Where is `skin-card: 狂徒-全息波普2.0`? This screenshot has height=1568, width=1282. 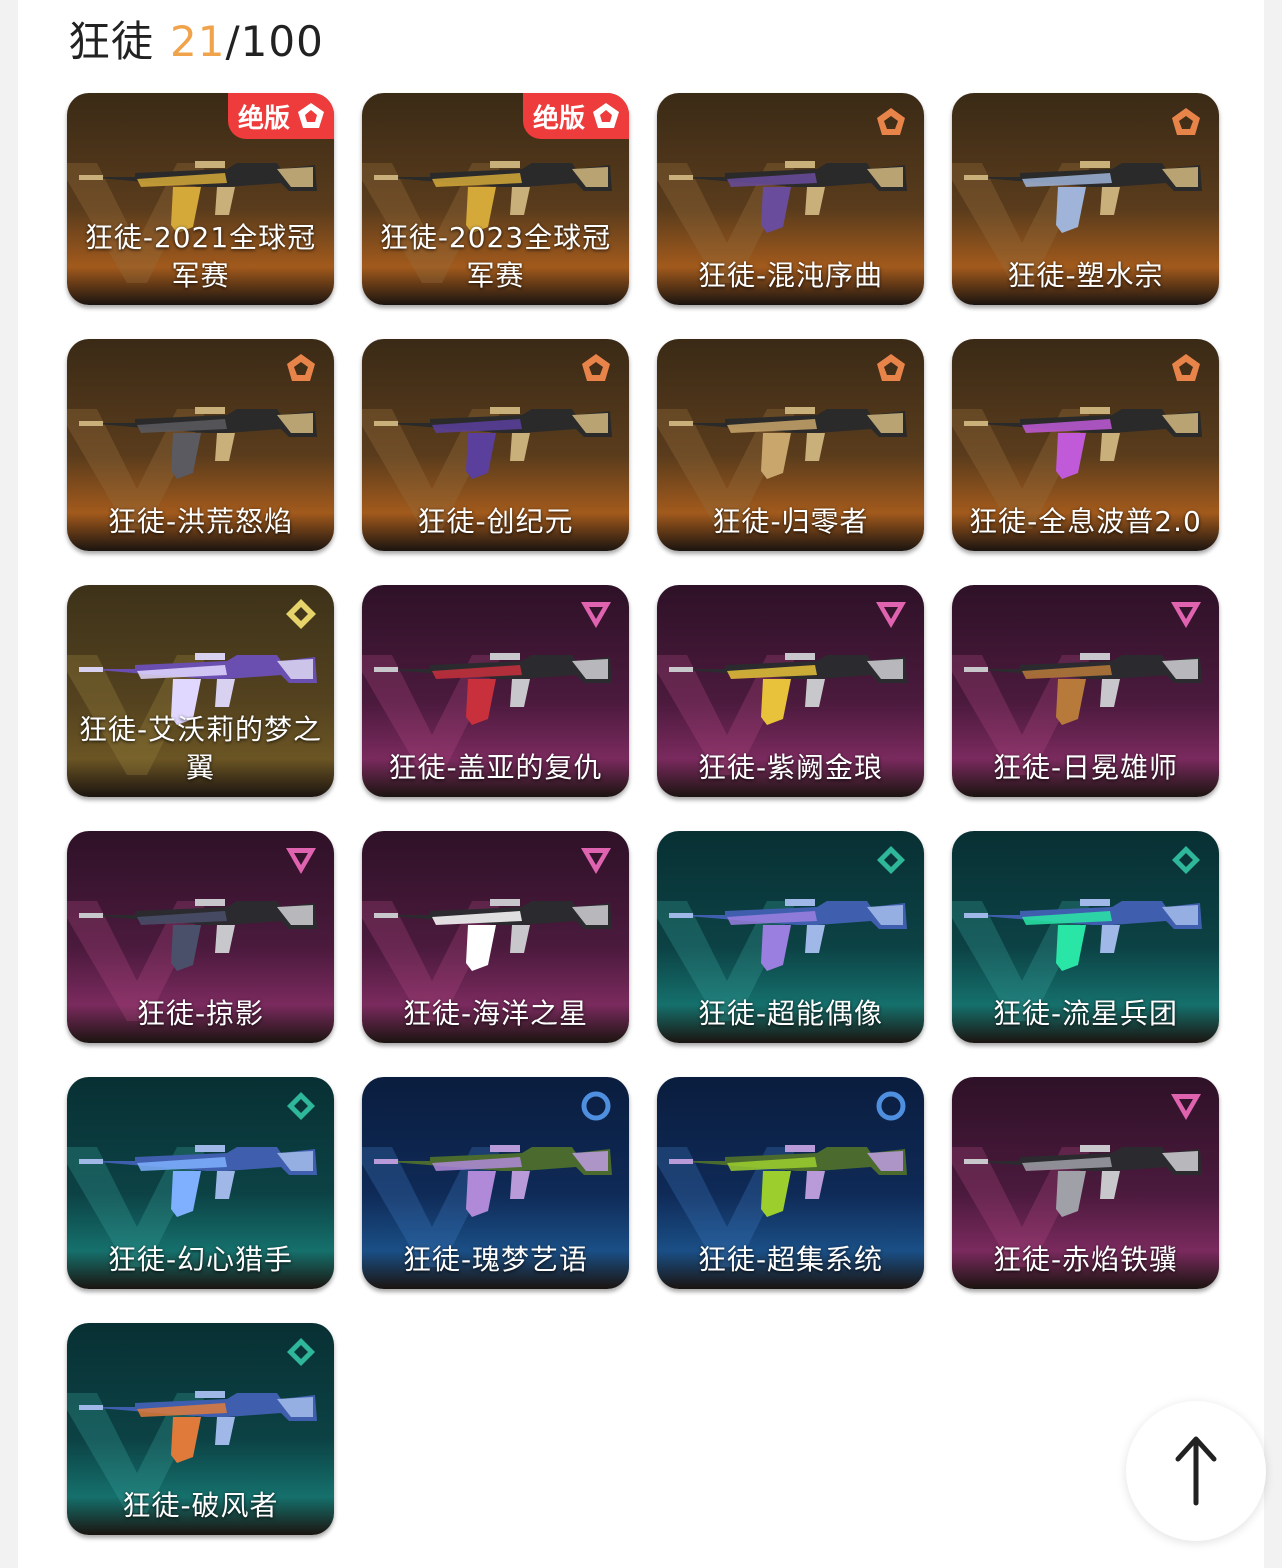
skin-card: 狂徒-全息波普2.0 is located at coordinates (1085, 445).